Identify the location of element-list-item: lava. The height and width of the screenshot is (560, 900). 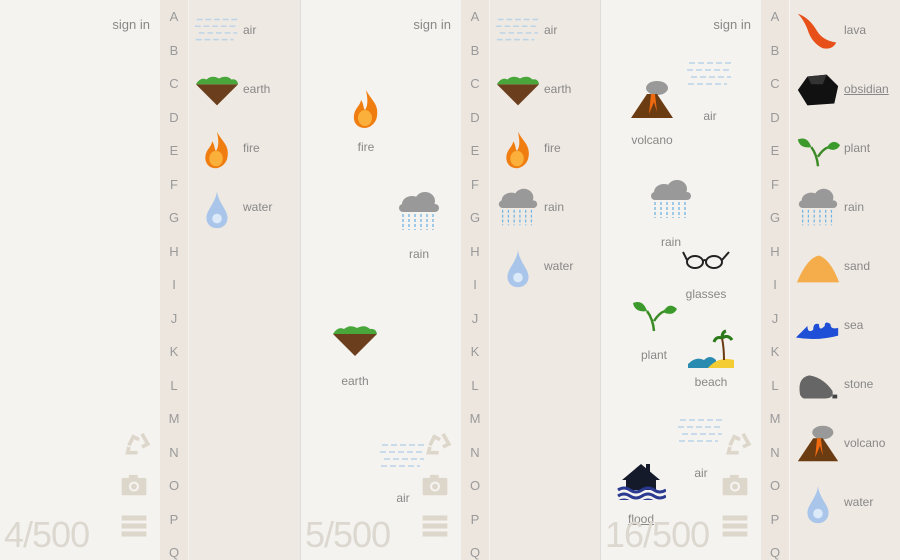
(846, 34).